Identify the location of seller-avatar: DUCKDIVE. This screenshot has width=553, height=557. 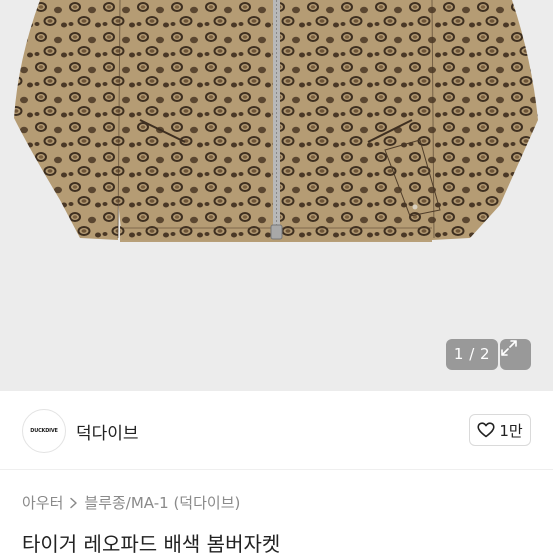
(44, 431).